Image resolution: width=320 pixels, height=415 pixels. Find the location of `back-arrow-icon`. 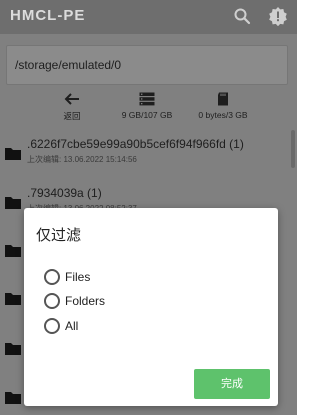

back-arrow-icon is located at coordinates (71, 99).